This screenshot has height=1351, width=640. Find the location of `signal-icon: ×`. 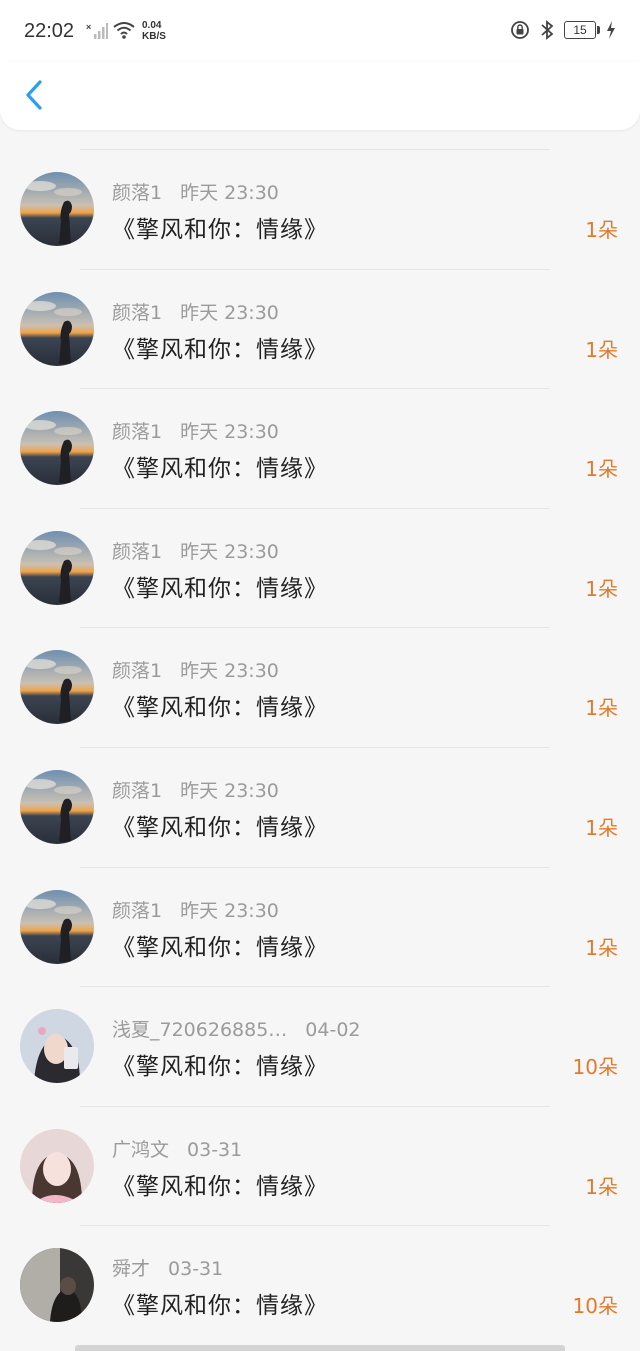

signal-icon: × is located at coordinates (97, 30).